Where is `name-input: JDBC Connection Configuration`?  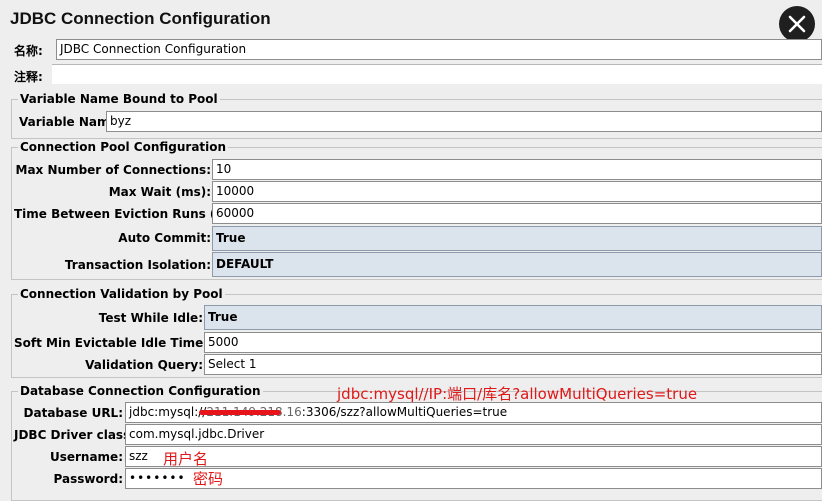
name-input: JDBC Connection Configuration is located at coordinates (439, 49).